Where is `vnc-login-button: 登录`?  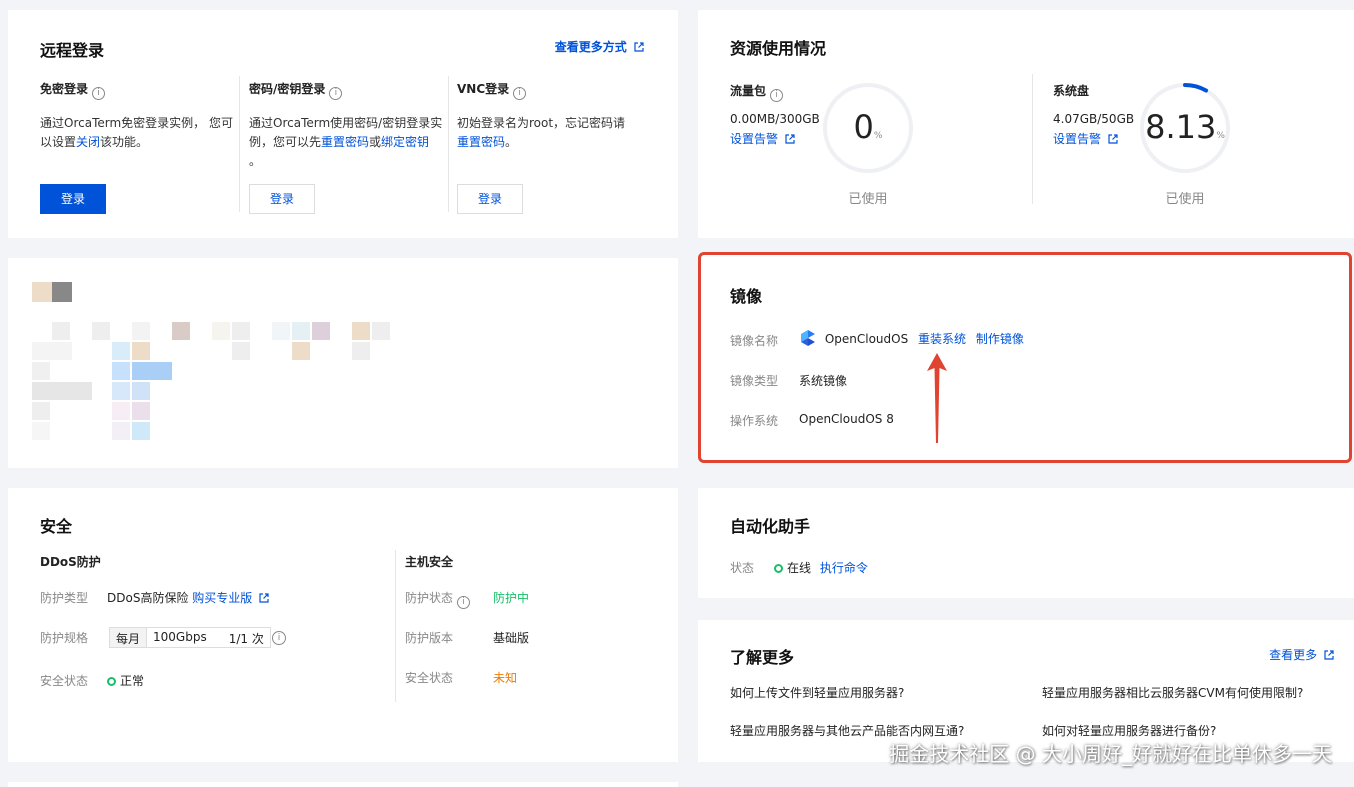 vnc-login-button: 登录 is located at coordinates (490, 199).